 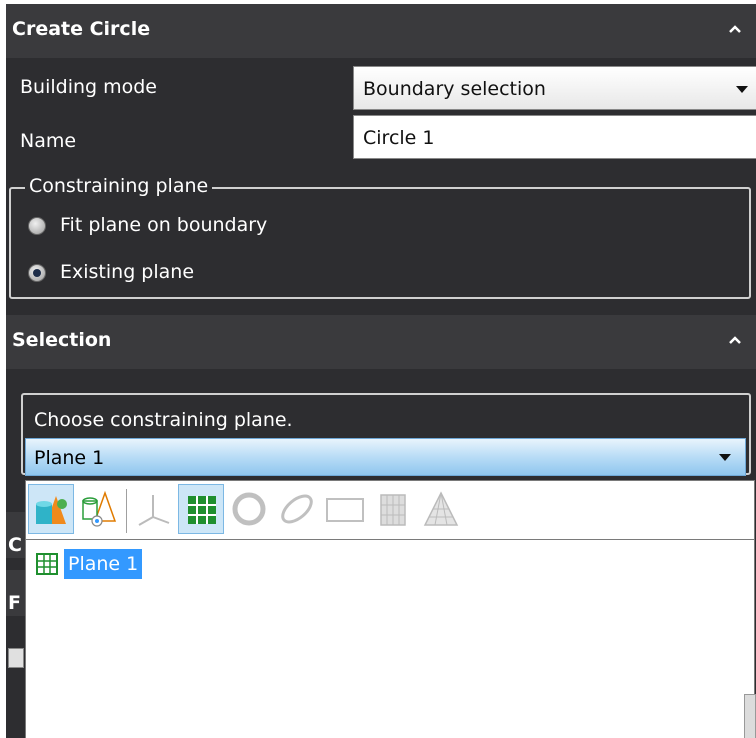 What do you see at coordinates (37, 226) in the screenshot?
I see `fit-plane-radio` at bounding box center [37, 226].